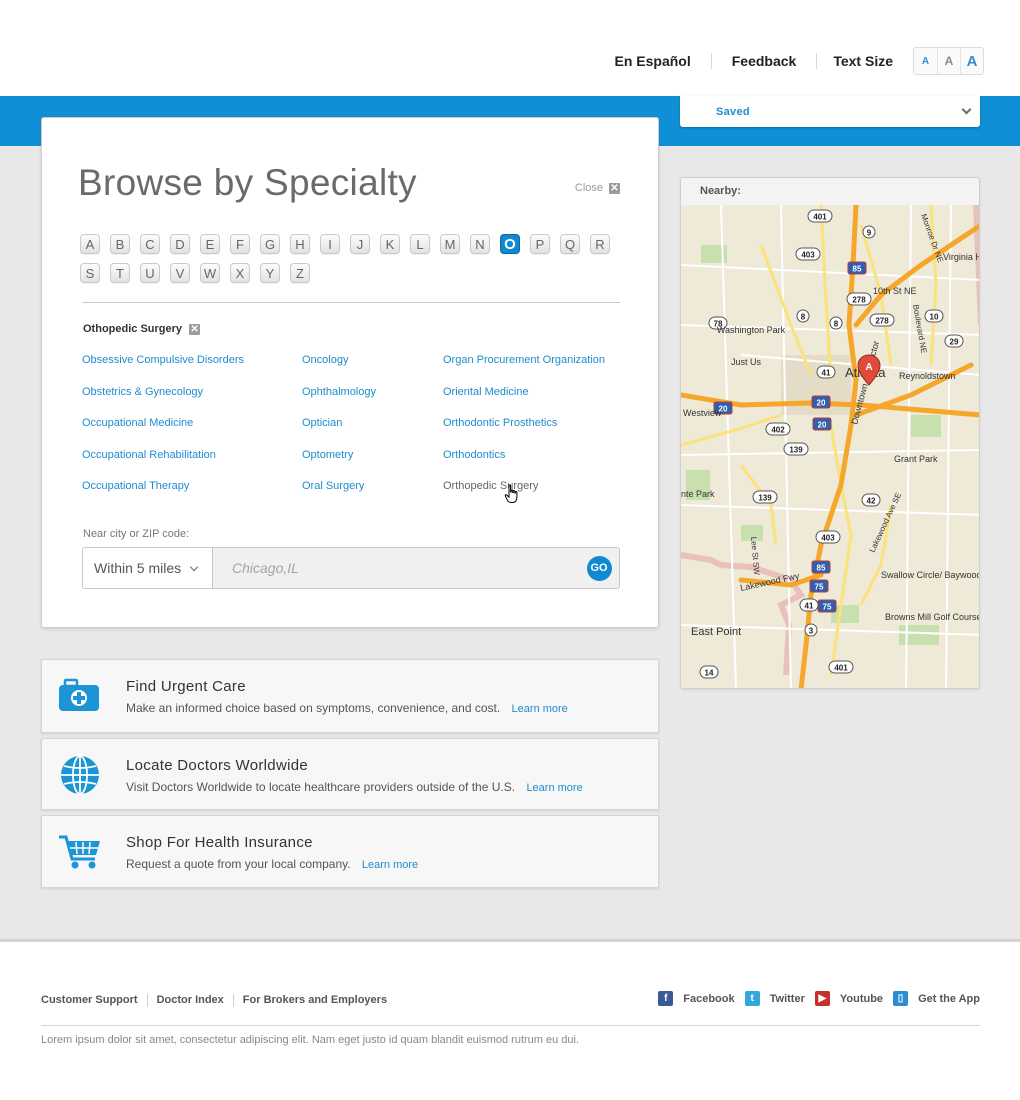 Image resolution: width=1020 pixels, height=1100 pixels. Describe the element at coordinates (597, 188) in the screenshot. I see `close-button: Close ✕` at that location.